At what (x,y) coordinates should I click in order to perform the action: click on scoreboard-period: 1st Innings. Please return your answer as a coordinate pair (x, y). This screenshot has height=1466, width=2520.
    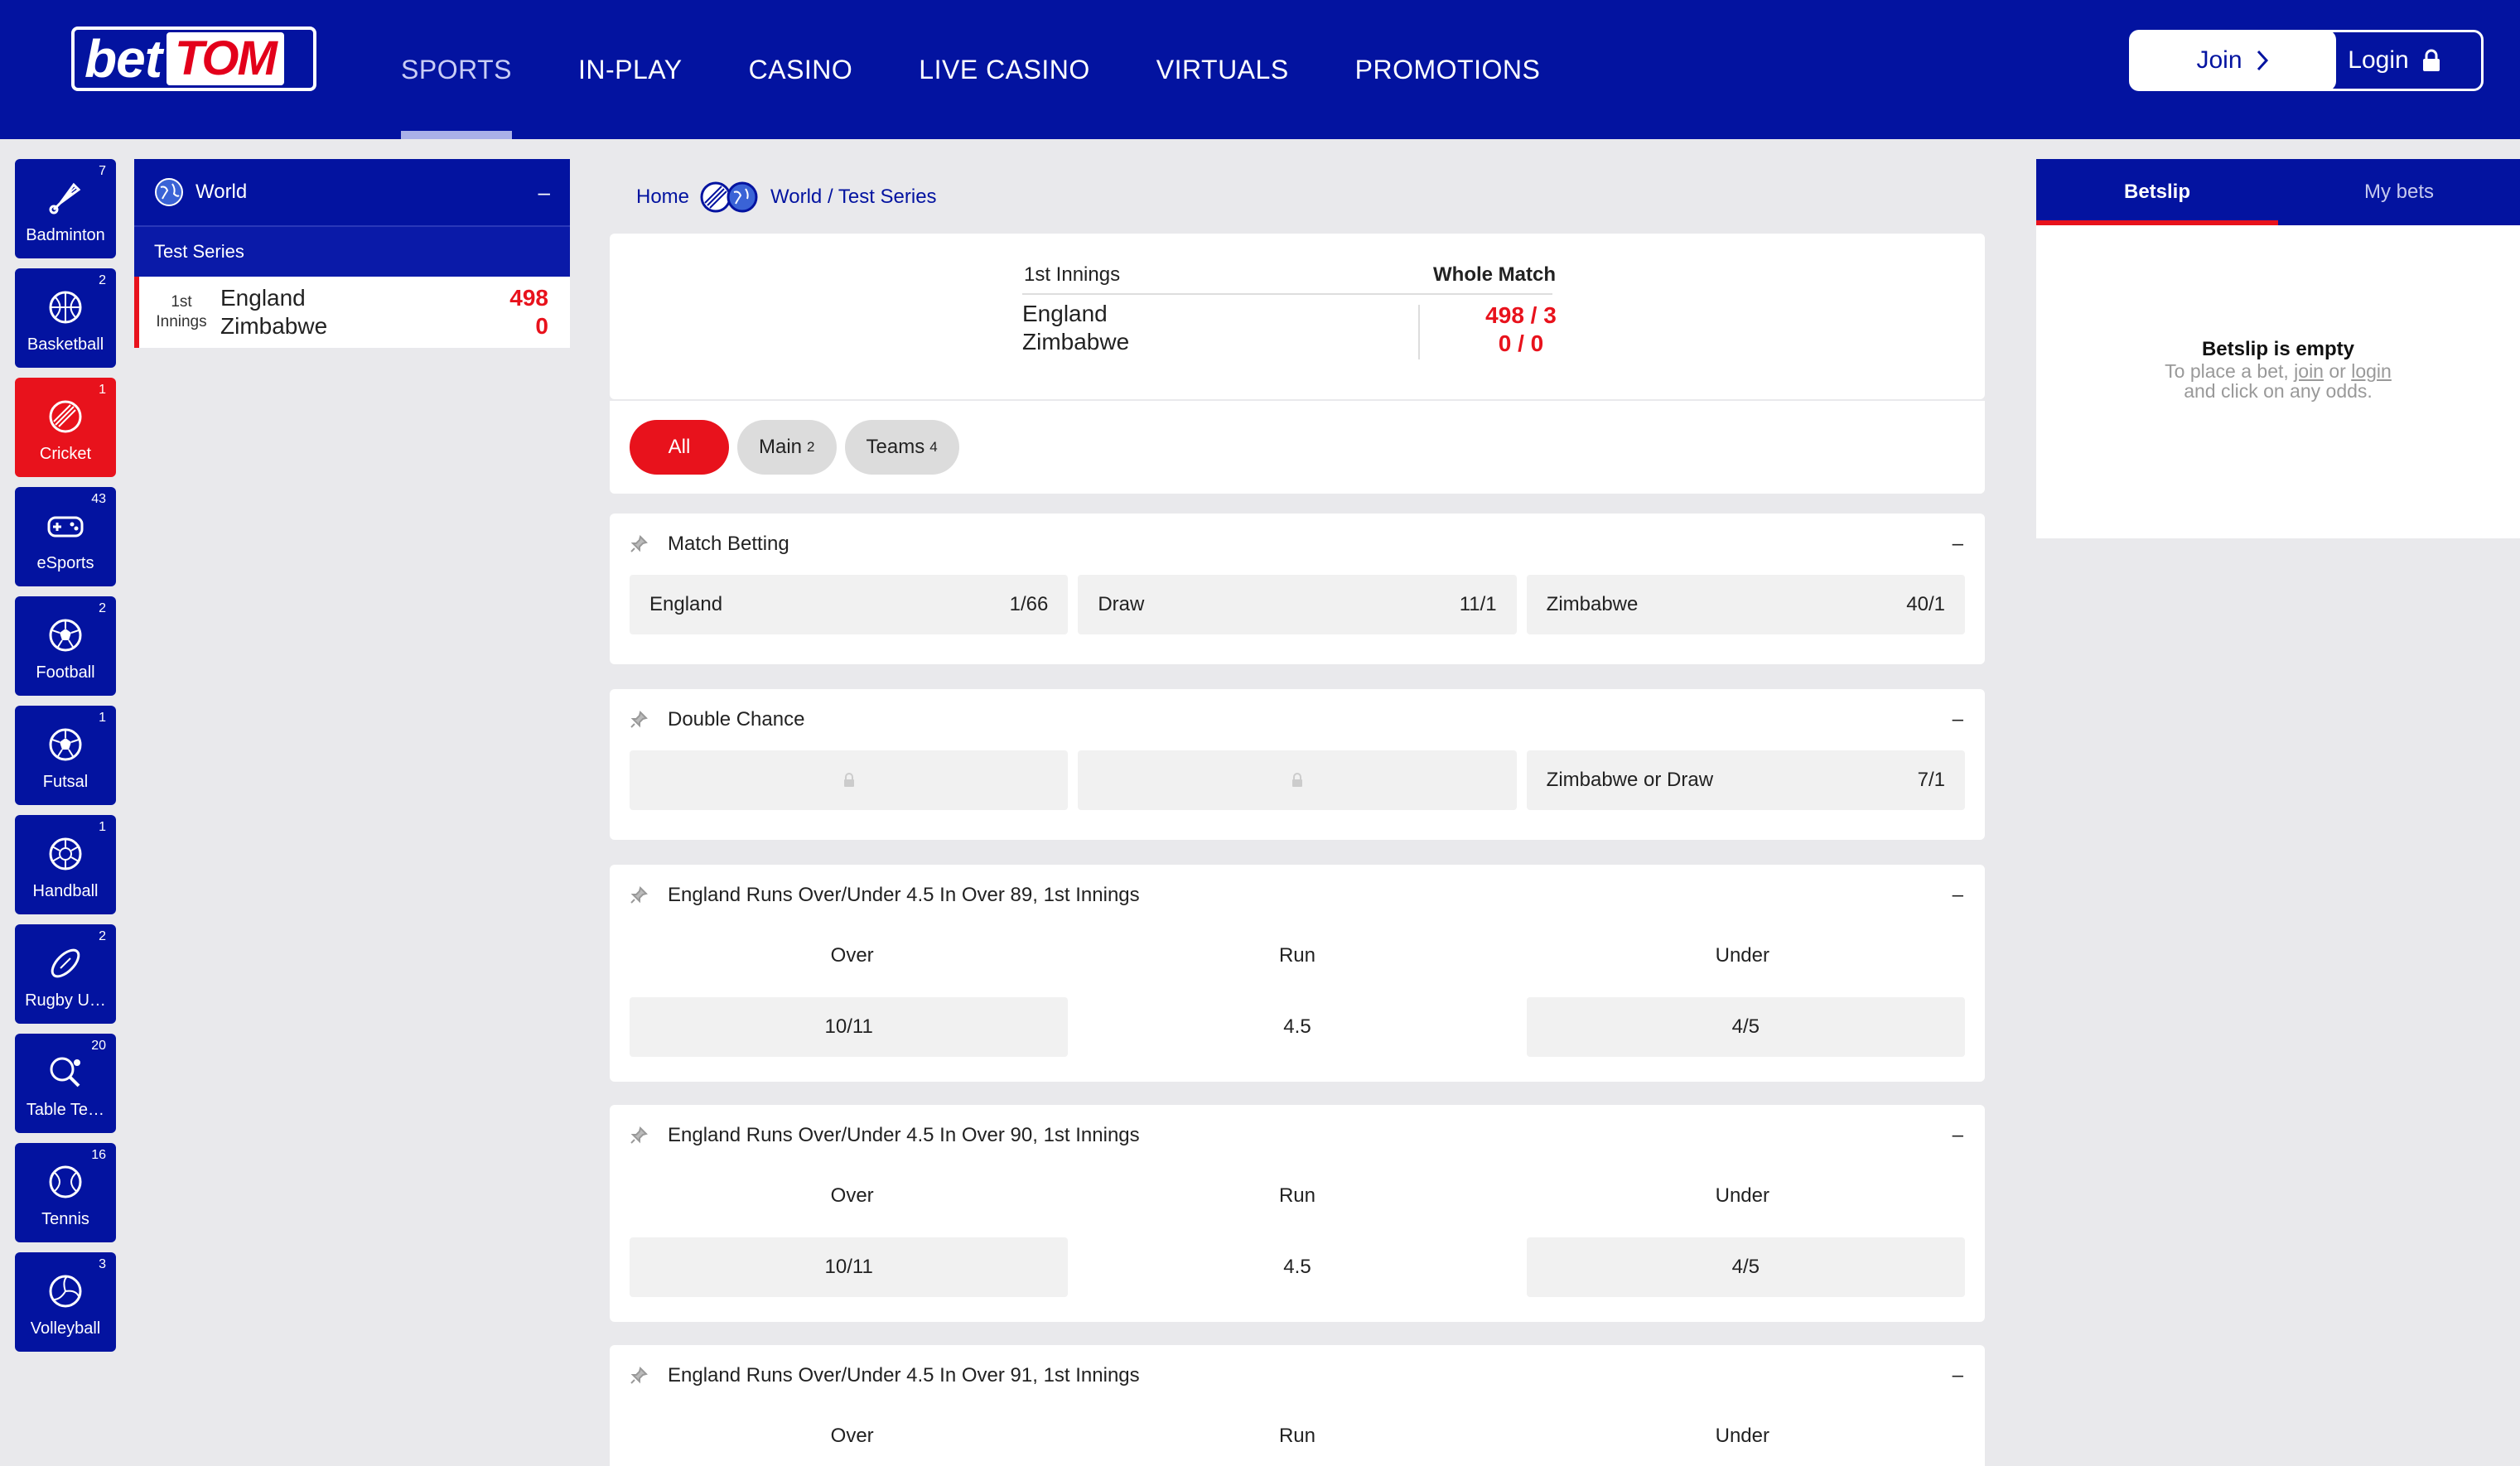
    Looking at the image, I should click on (1072, 274).